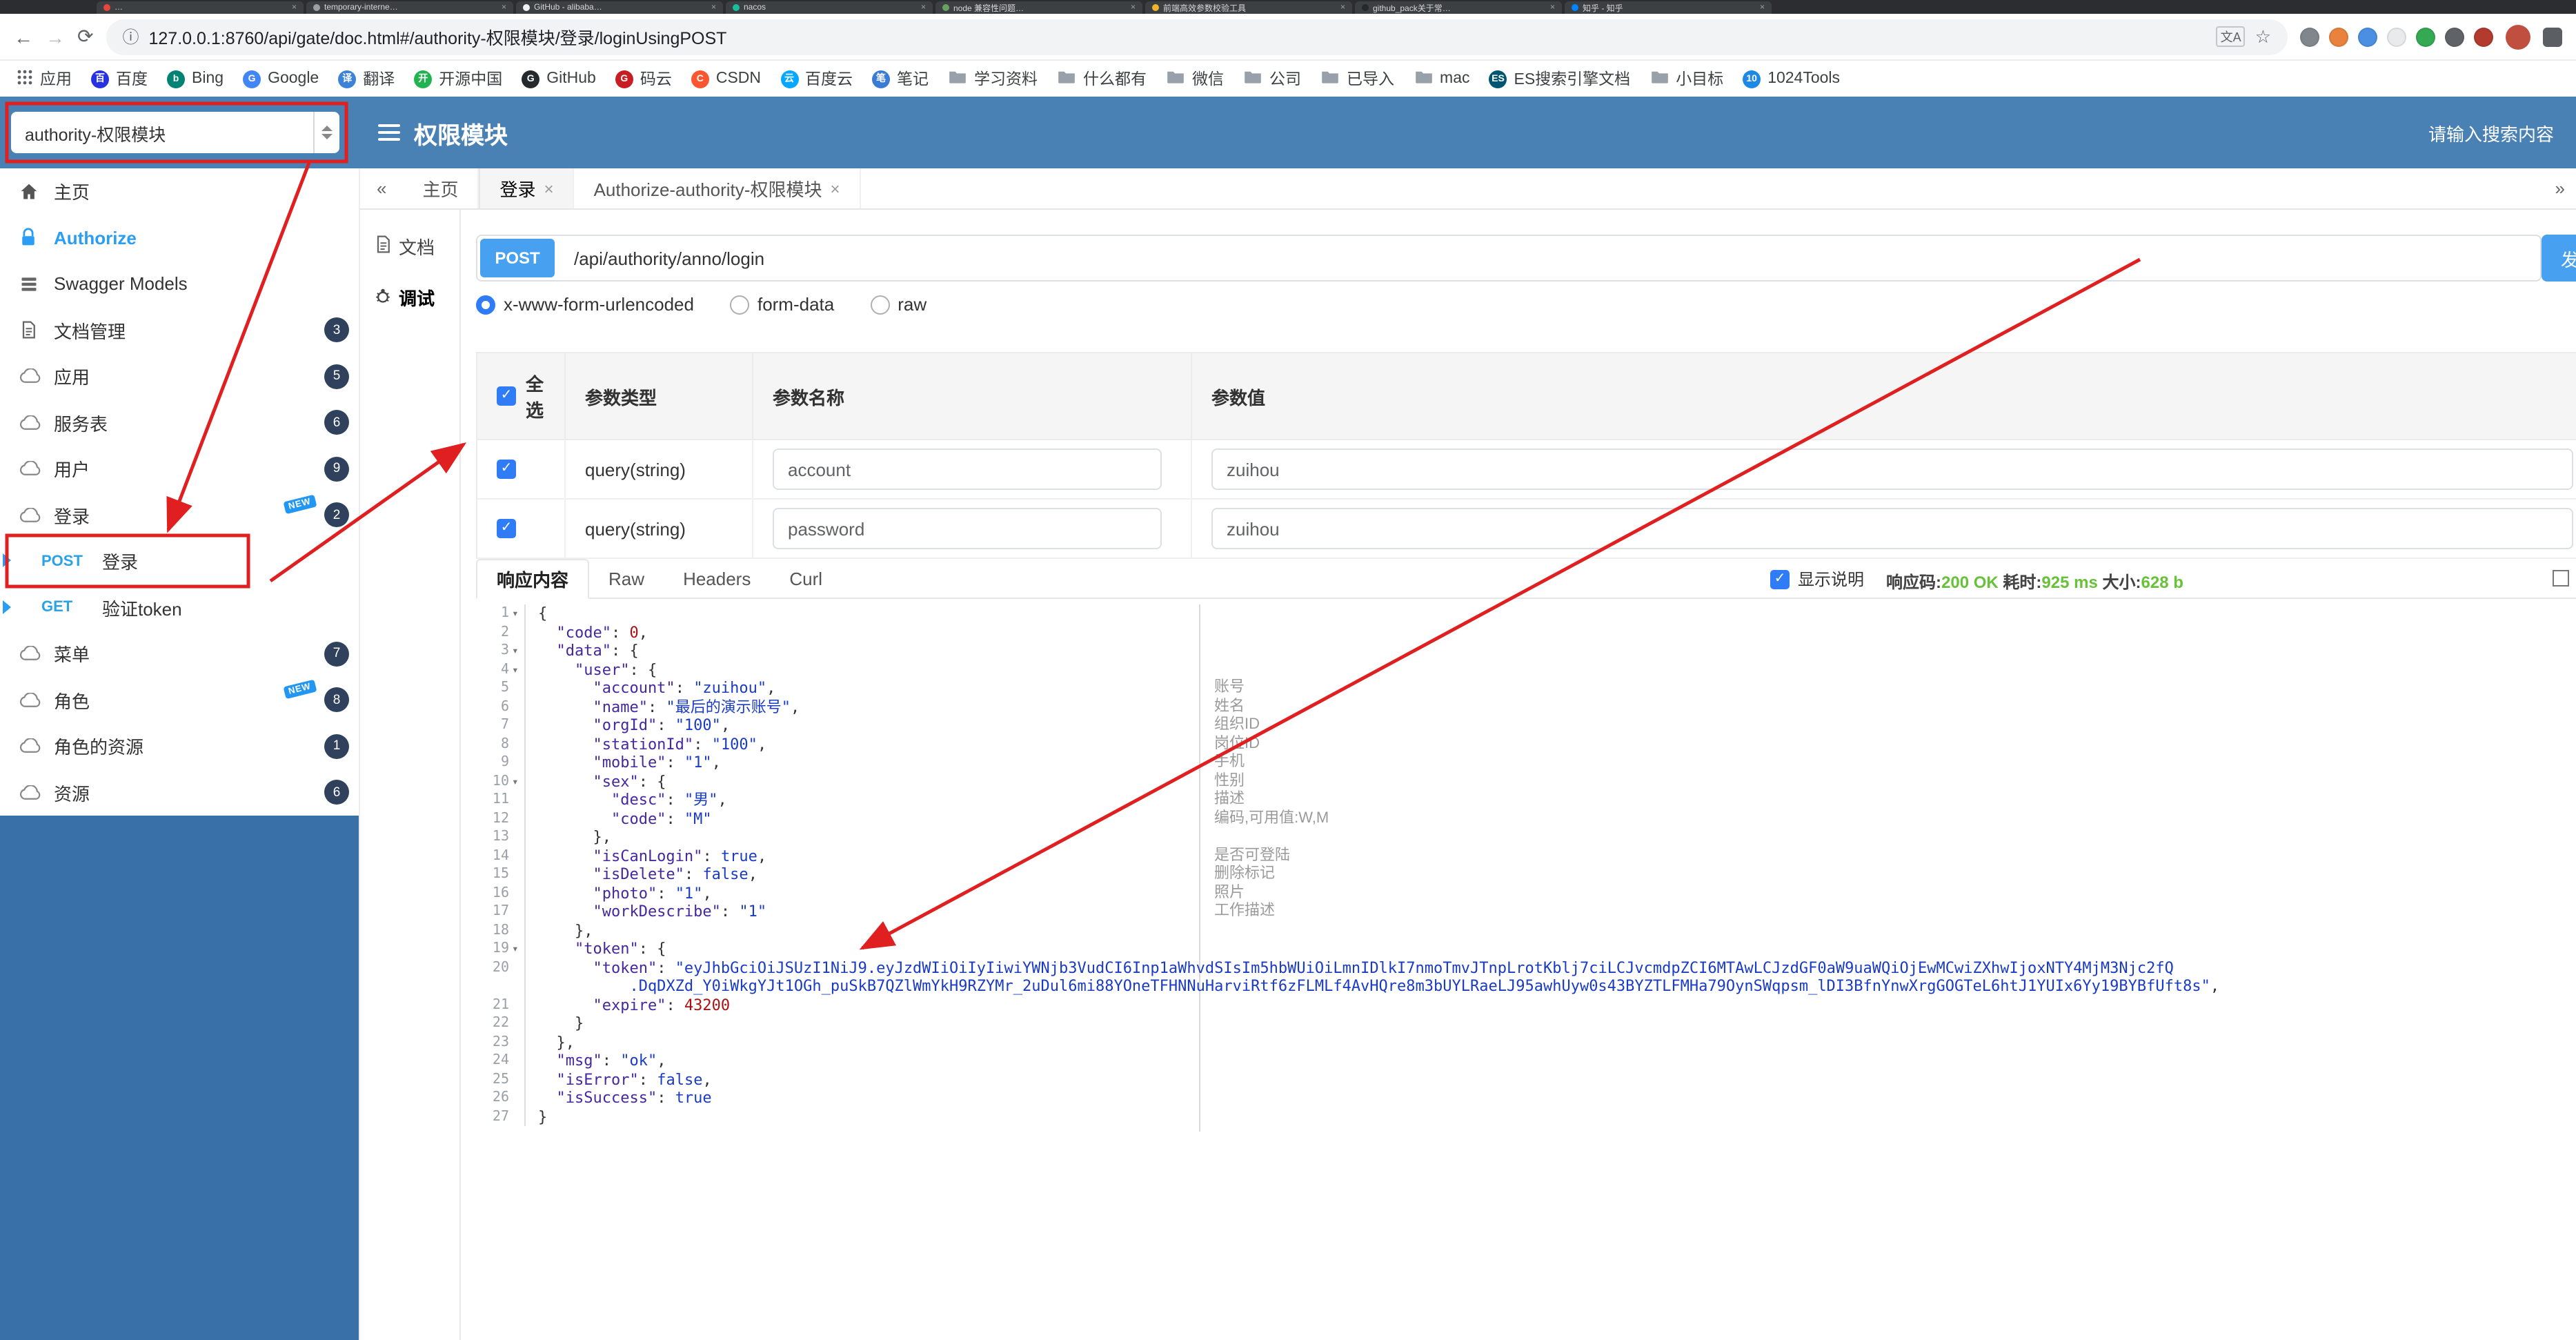 This screenshot has width=2576, height=1340. Describe the element at coordinates (2491, 132) in the screenshot. I see `header-search-input: 请输入搜索内容` at that location.